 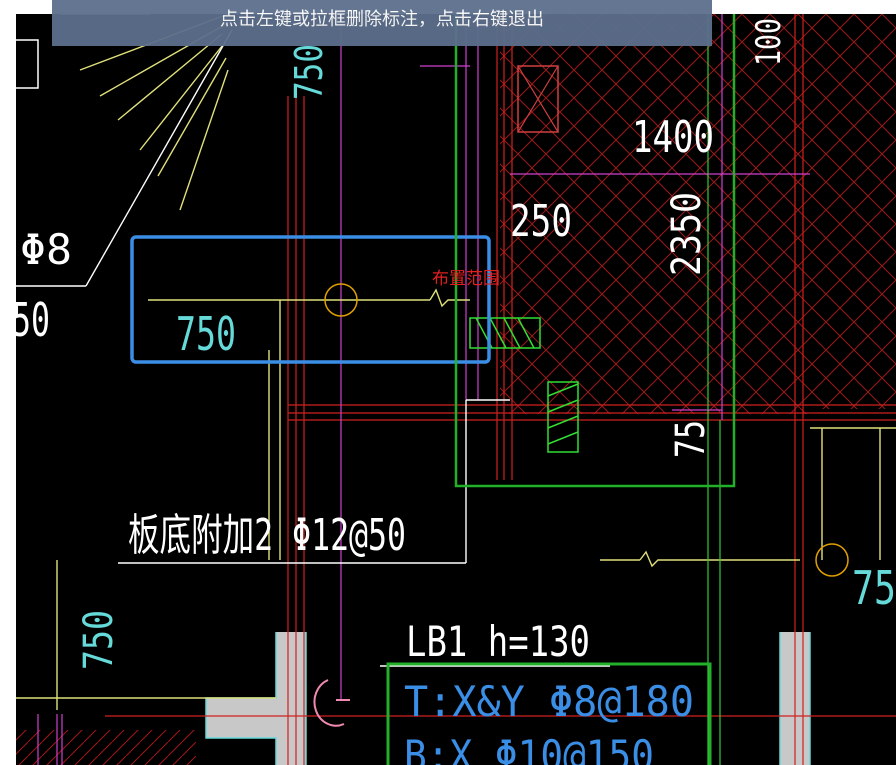 What do you see at coordinates (46, 249) in the screenshot?
I see `rebar-phi8: Φ8` at bounding box center [46, 249].